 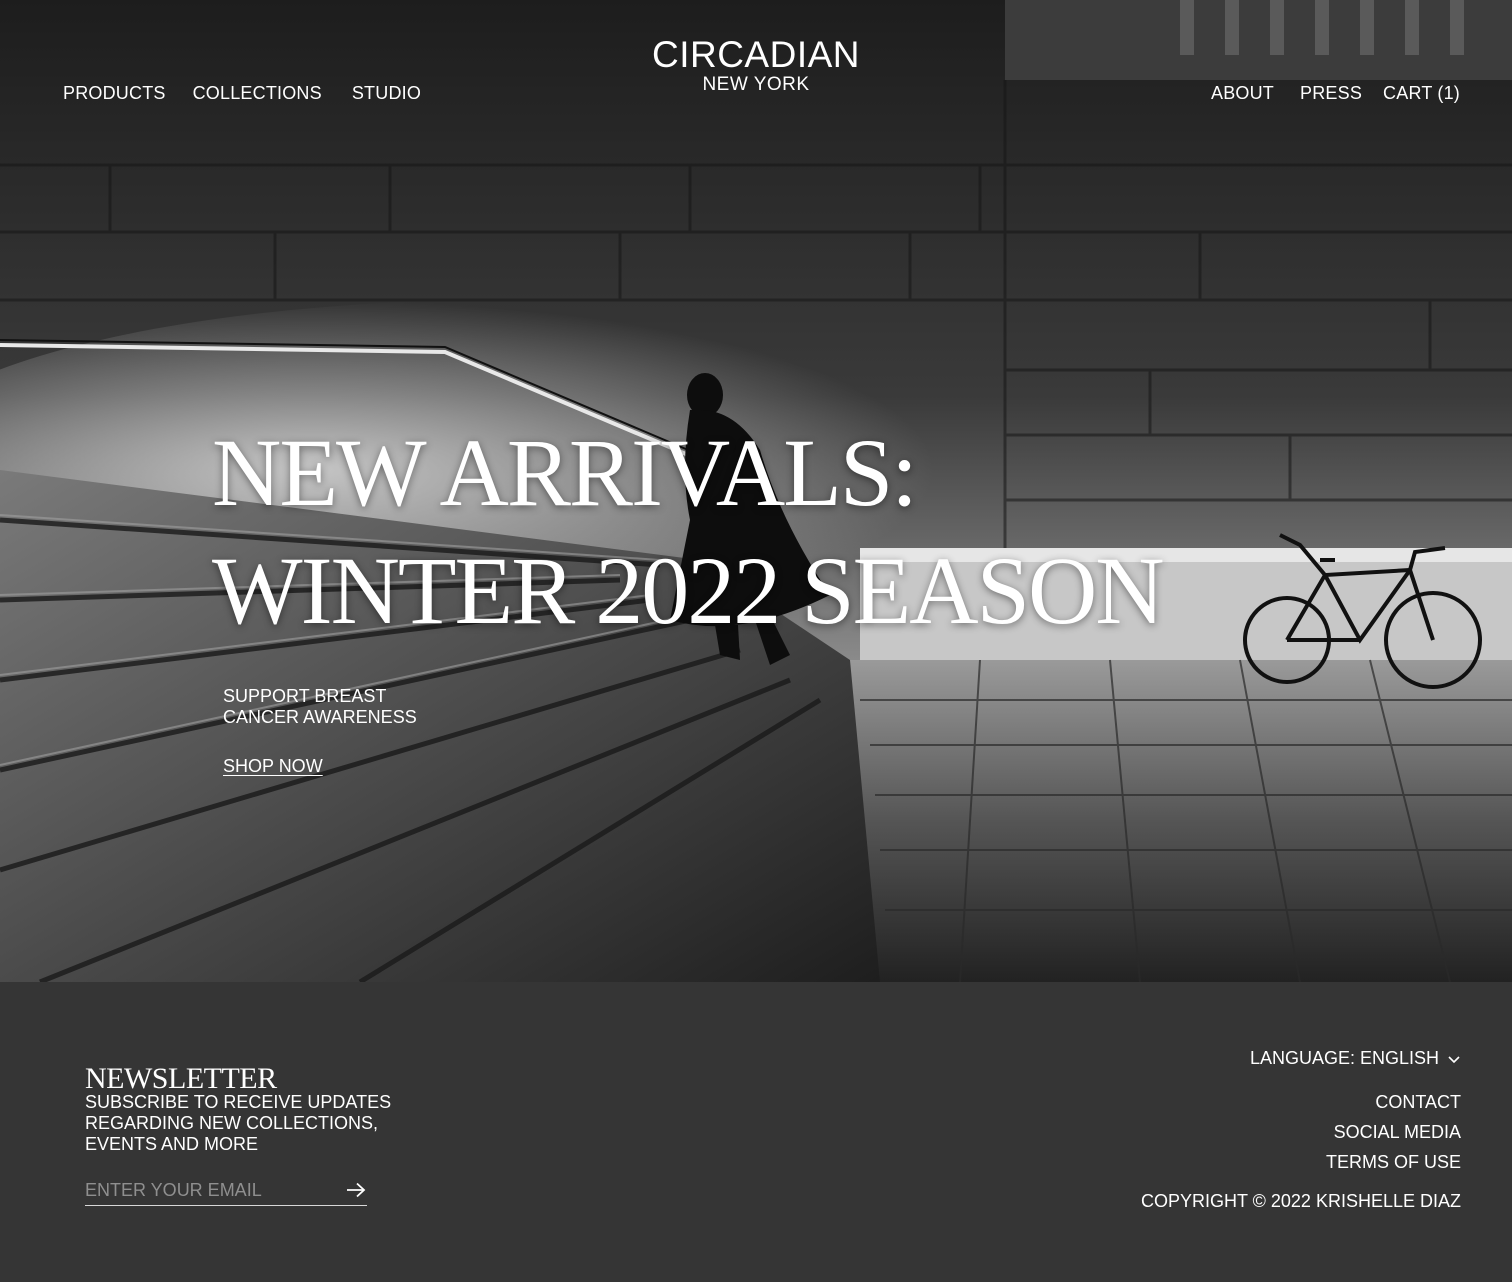 What do you see at coordinates (756, 54) in the screenshot?
I see `logo-brand-name: CIRCADIAN` at bounding box center [756, 54].